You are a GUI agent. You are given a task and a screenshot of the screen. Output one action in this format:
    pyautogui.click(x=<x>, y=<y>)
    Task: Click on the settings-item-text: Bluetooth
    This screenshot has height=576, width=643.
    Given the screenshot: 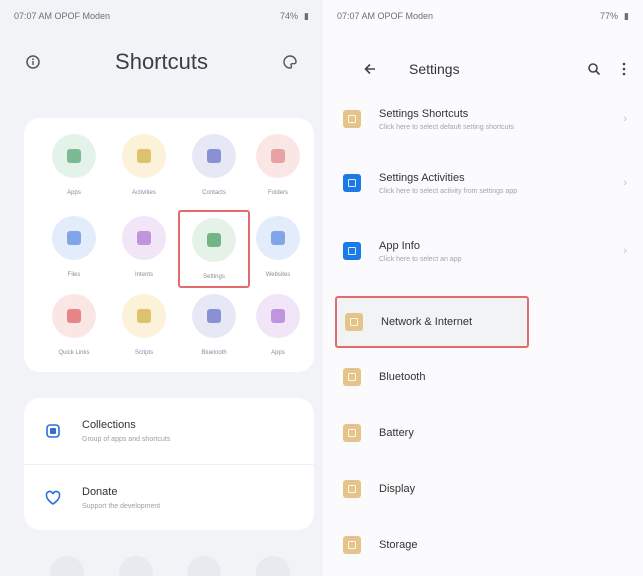 What is the action you would take?
    pyautogui.click(x=402, y=377)
    